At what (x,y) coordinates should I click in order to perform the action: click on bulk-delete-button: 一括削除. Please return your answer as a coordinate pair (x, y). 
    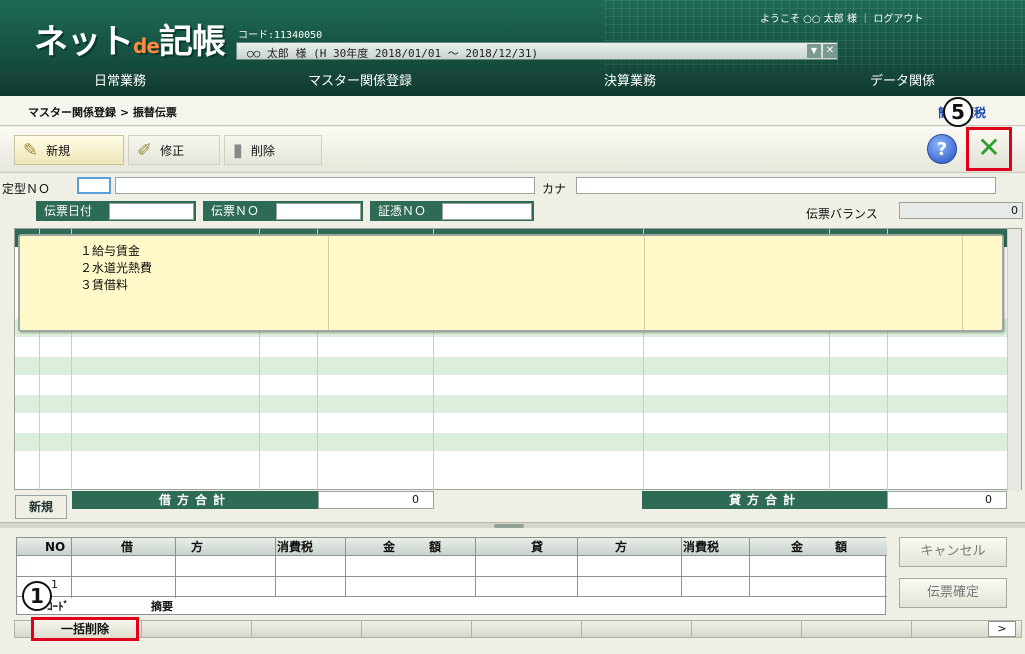
    Looking at the image, I should click on (85, 629).